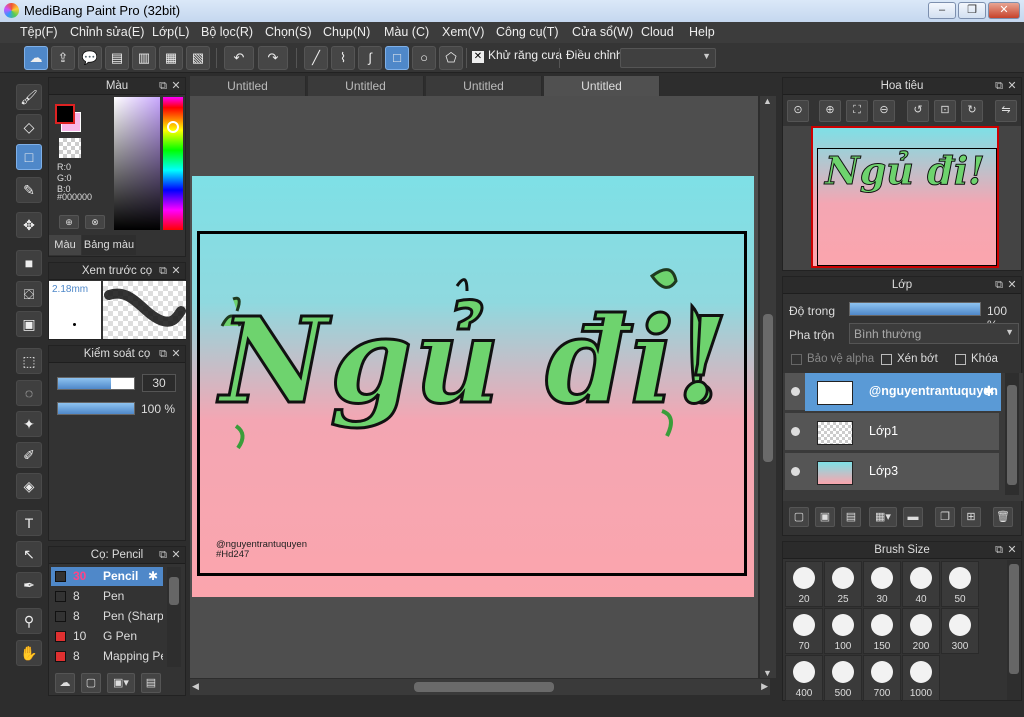  What do you see at coordinates (29, 621) in the screenshot?
I see `eyedropper-tool-icon: ⚲` at bounding box center [29, 621].